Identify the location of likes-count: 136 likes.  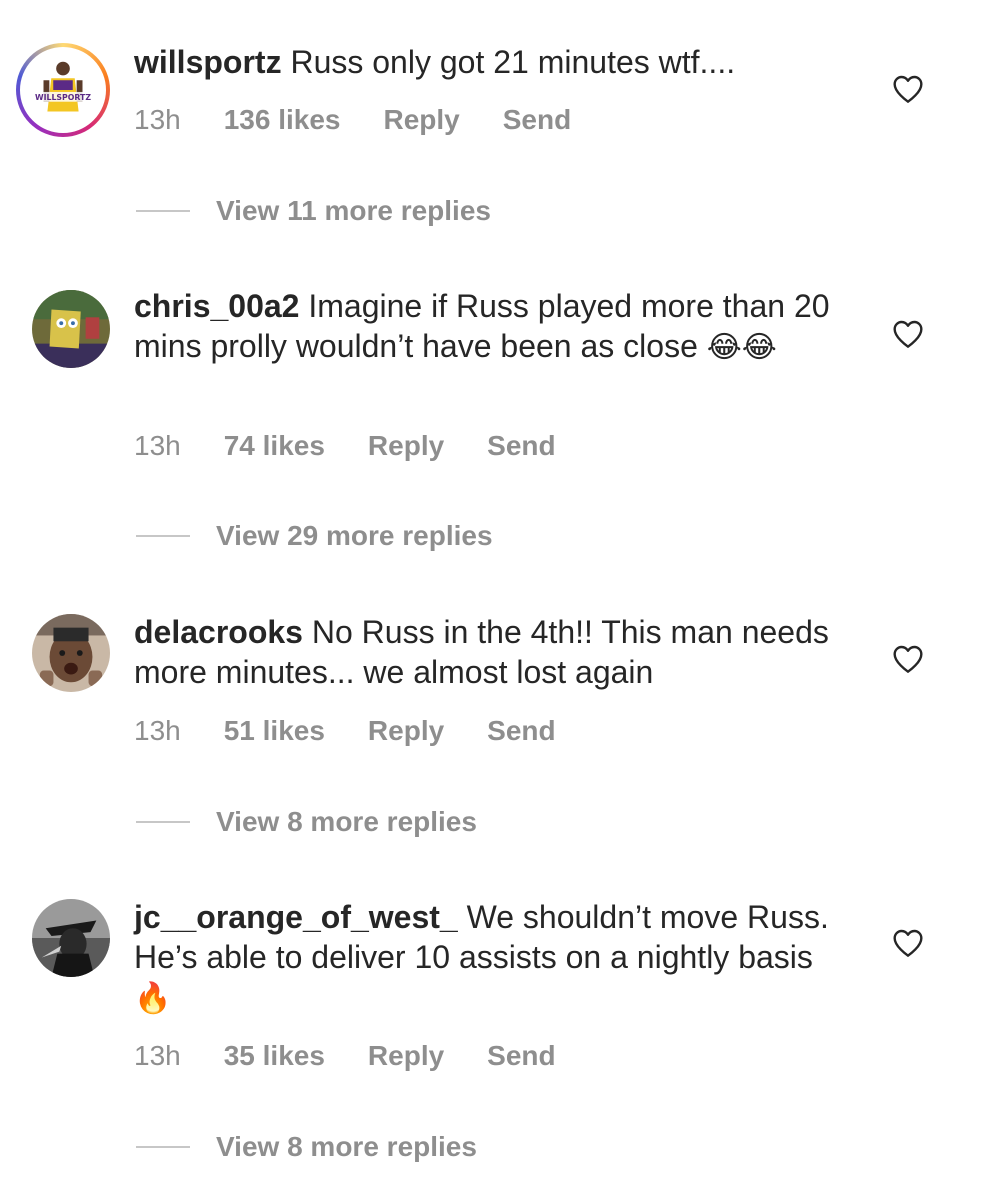
(282, 120).